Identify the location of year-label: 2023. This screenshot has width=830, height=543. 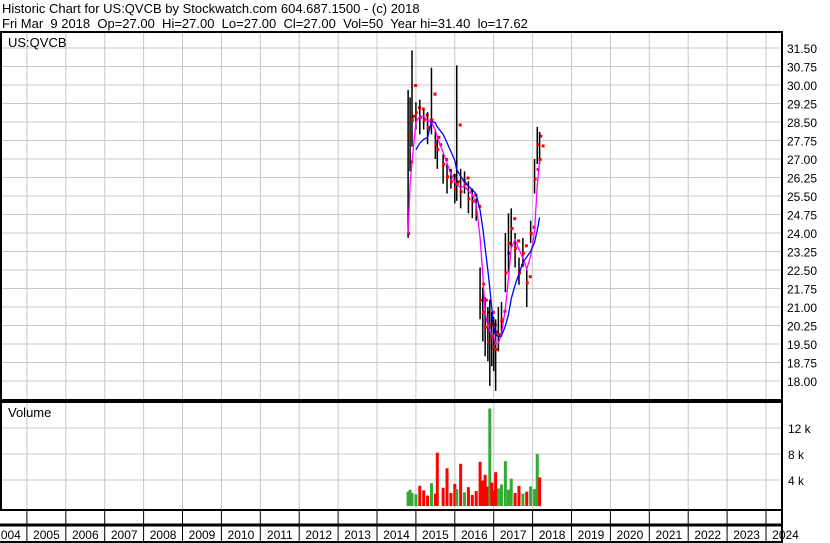
(746, 535).